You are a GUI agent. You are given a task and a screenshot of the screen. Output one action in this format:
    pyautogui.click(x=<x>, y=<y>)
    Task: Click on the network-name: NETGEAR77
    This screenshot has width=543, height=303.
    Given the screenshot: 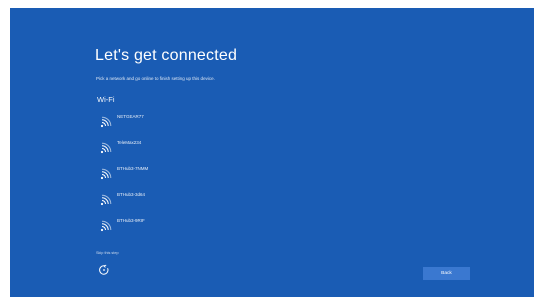 What is the action you would take?
    pyautogui.click(x=130, y=116)
    